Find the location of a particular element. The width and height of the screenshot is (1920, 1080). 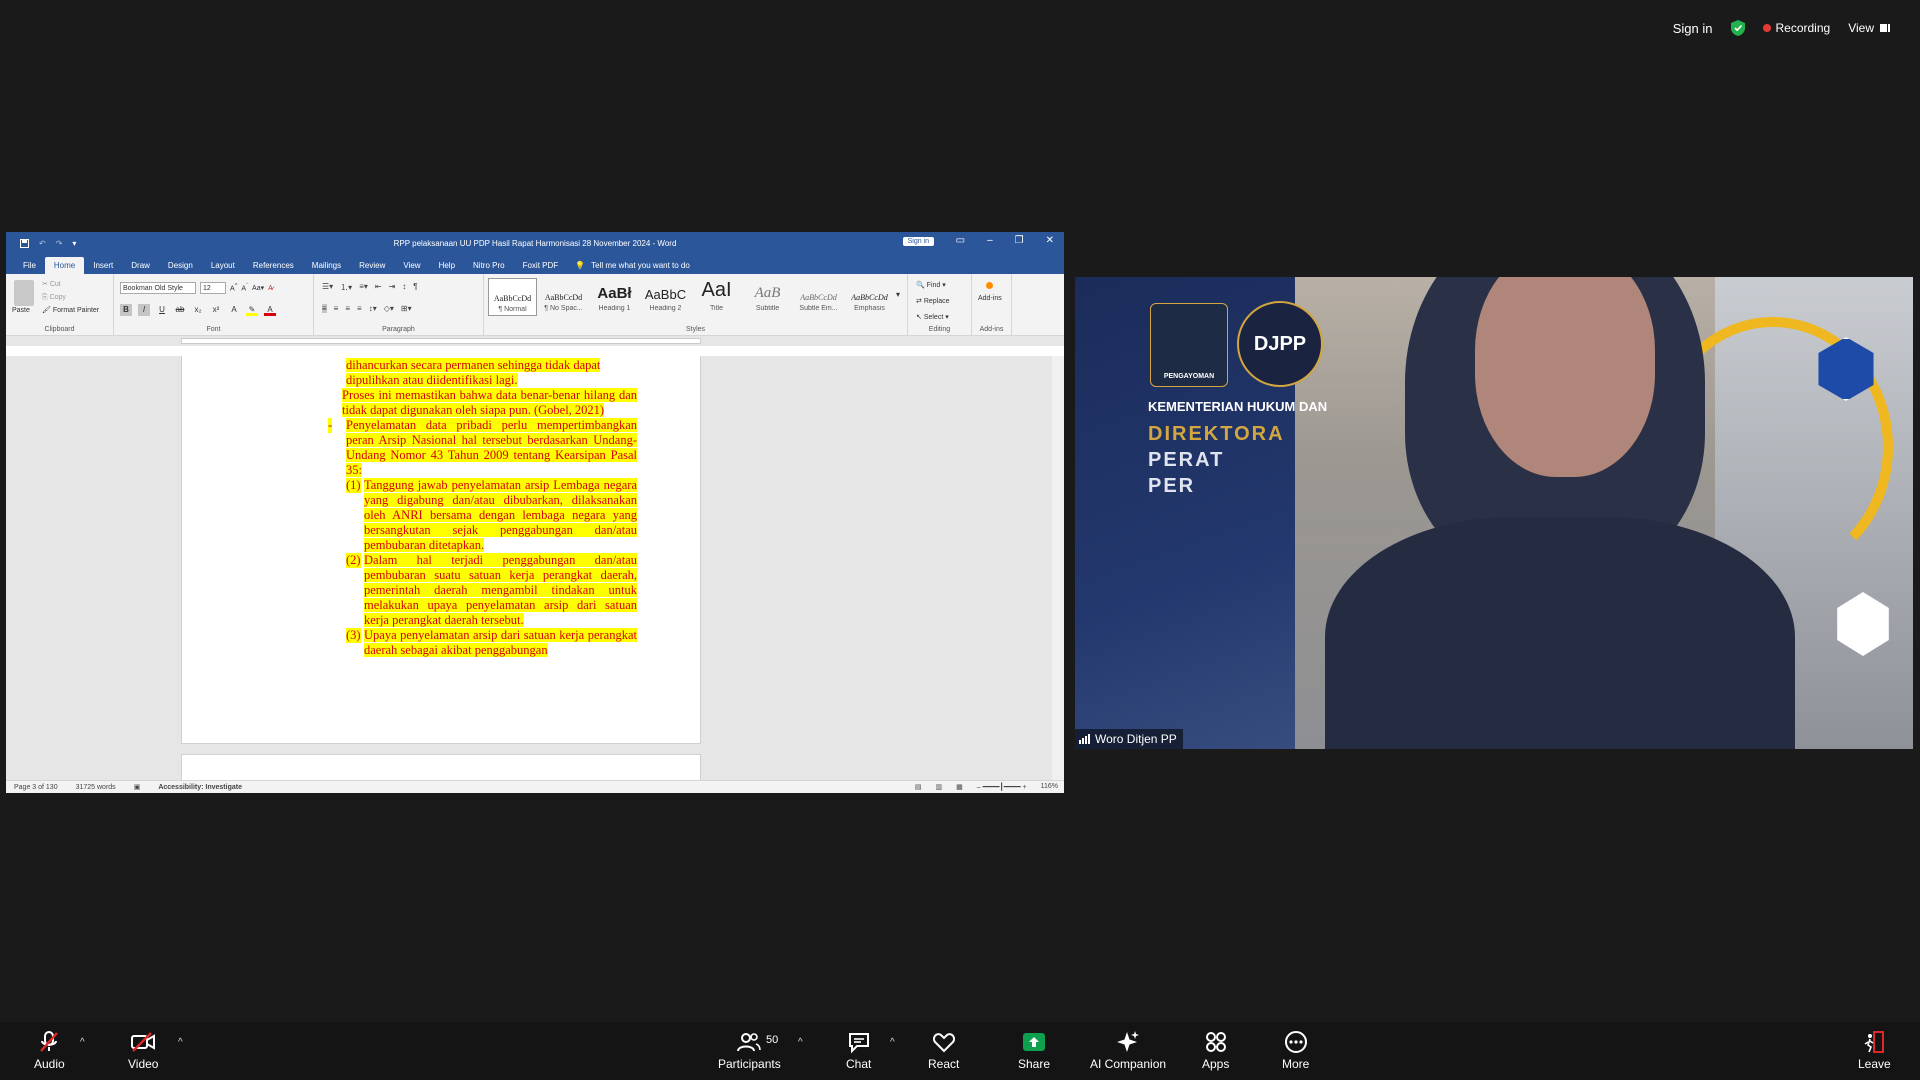

proofing-icon: ▣ is located at coordinates (137, 787).